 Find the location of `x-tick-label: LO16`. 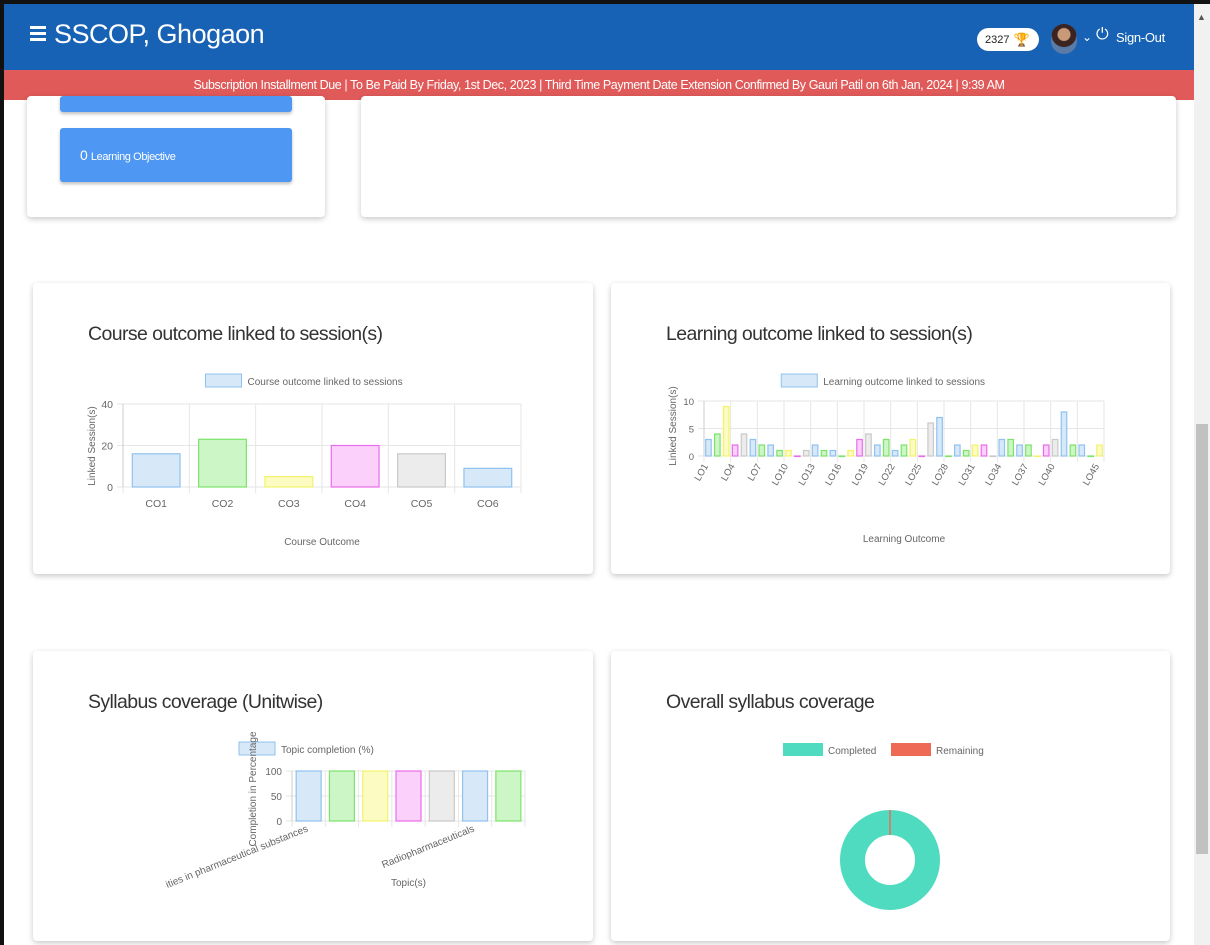

x-tick-label: LO16 is located at coordinates (833, 475).